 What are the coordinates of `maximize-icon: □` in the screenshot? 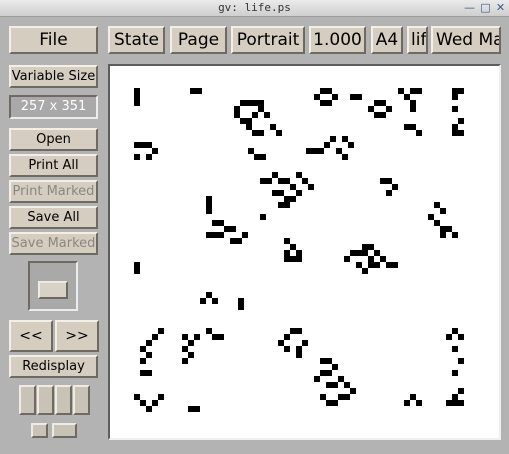 It's located at (485, 7).